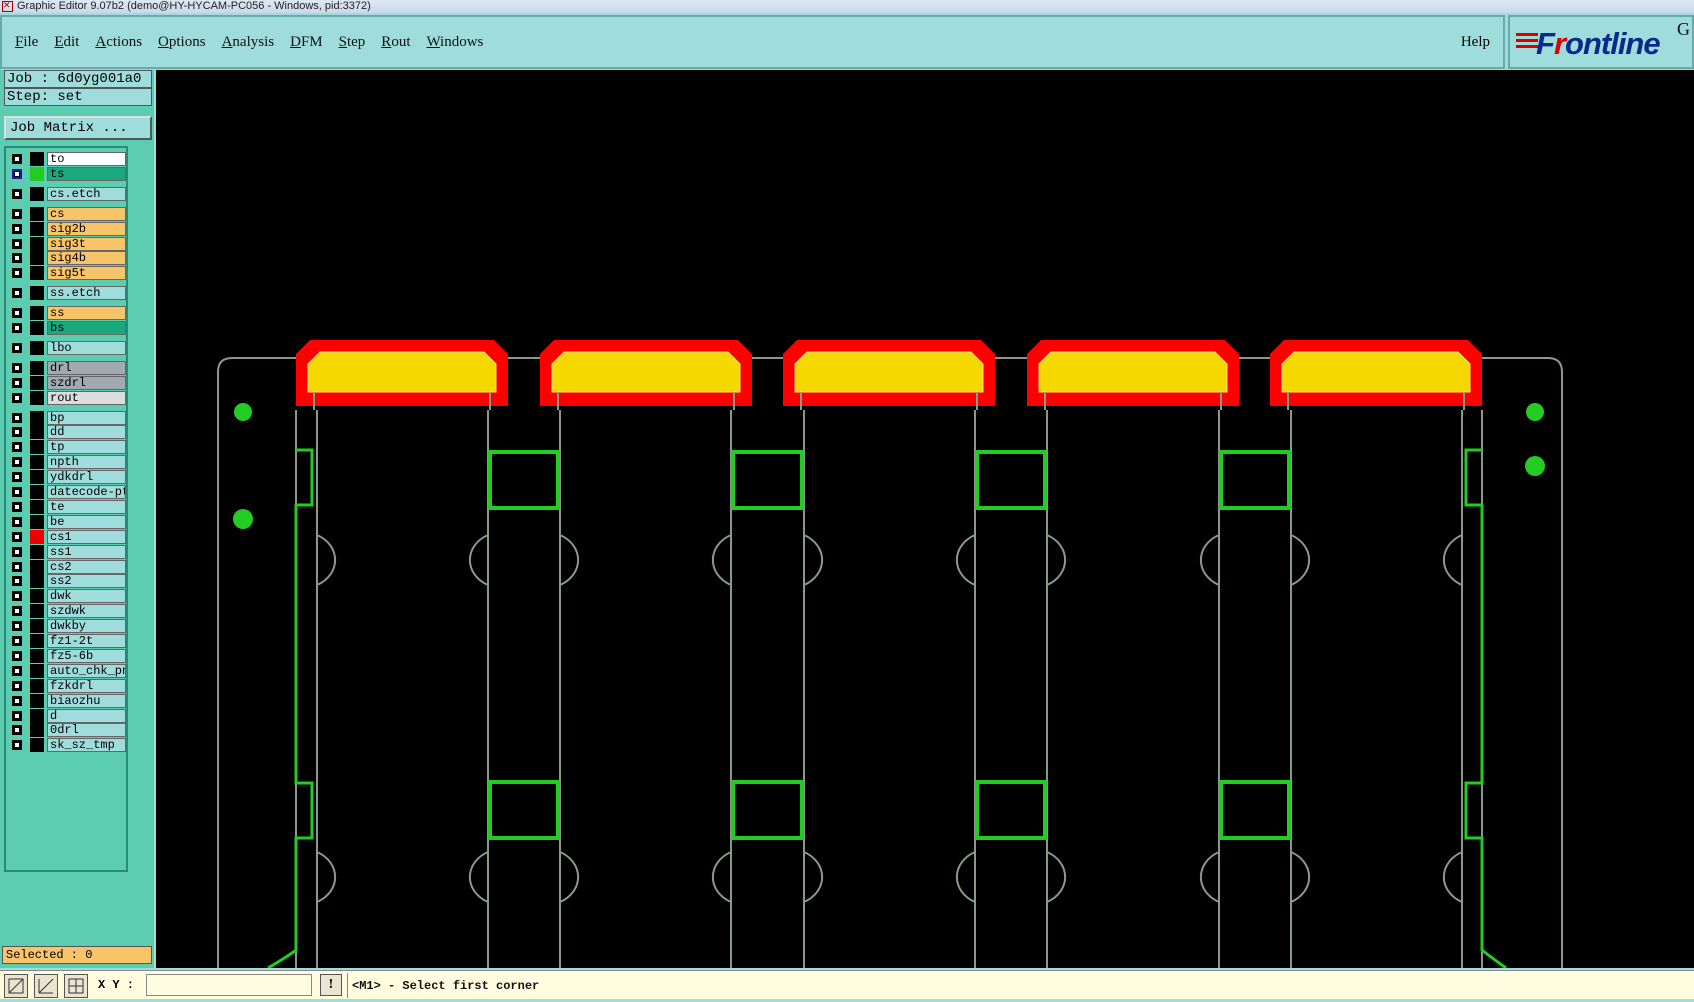 The height and width of the screenshot is (1002, 1694). What do you see at coordinates (86, 626) in the screenshot?
I see `layer-name: dwkby` at bounding box center [86, 626].